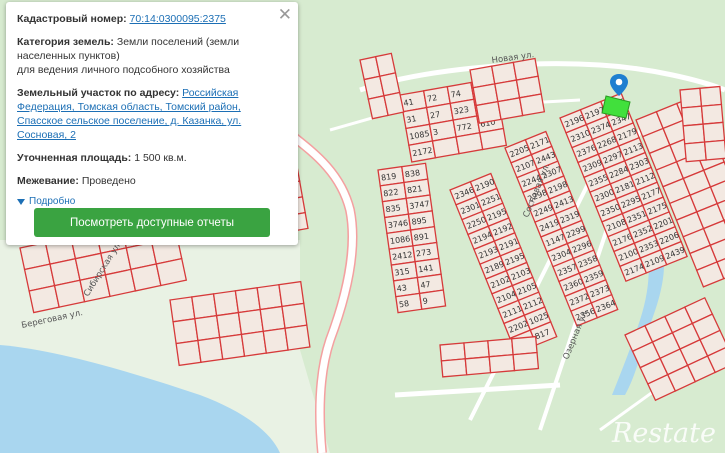  I want to click on cadastral-number-row: Кадастровый номер: 70:14:0300095:2375, so click(151, 19).